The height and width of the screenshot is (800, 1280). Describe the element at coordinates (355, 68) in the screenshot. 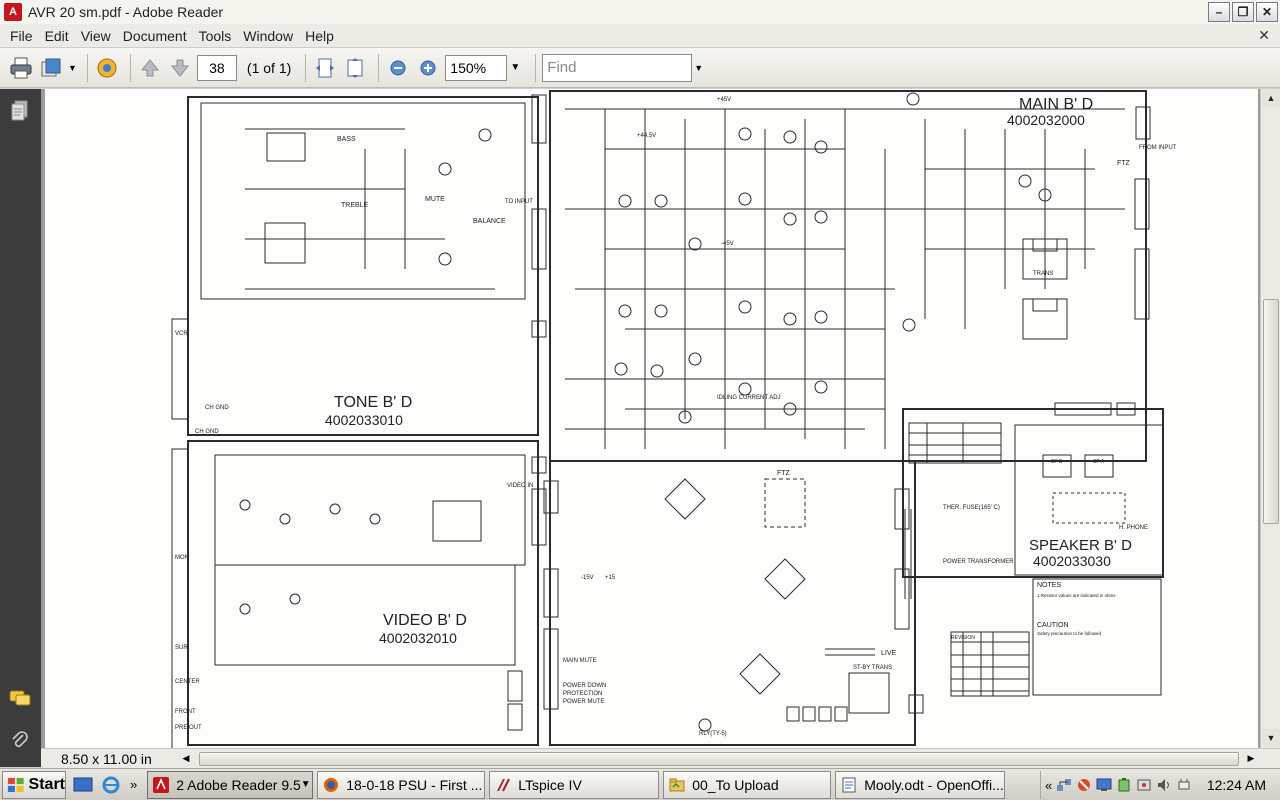

I see `fit-page-icon` at that location.